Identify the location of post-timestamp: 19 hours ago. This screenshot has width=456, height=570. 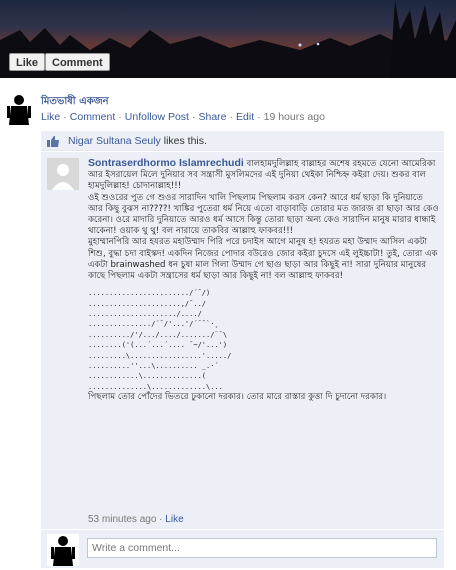
(294, 117).